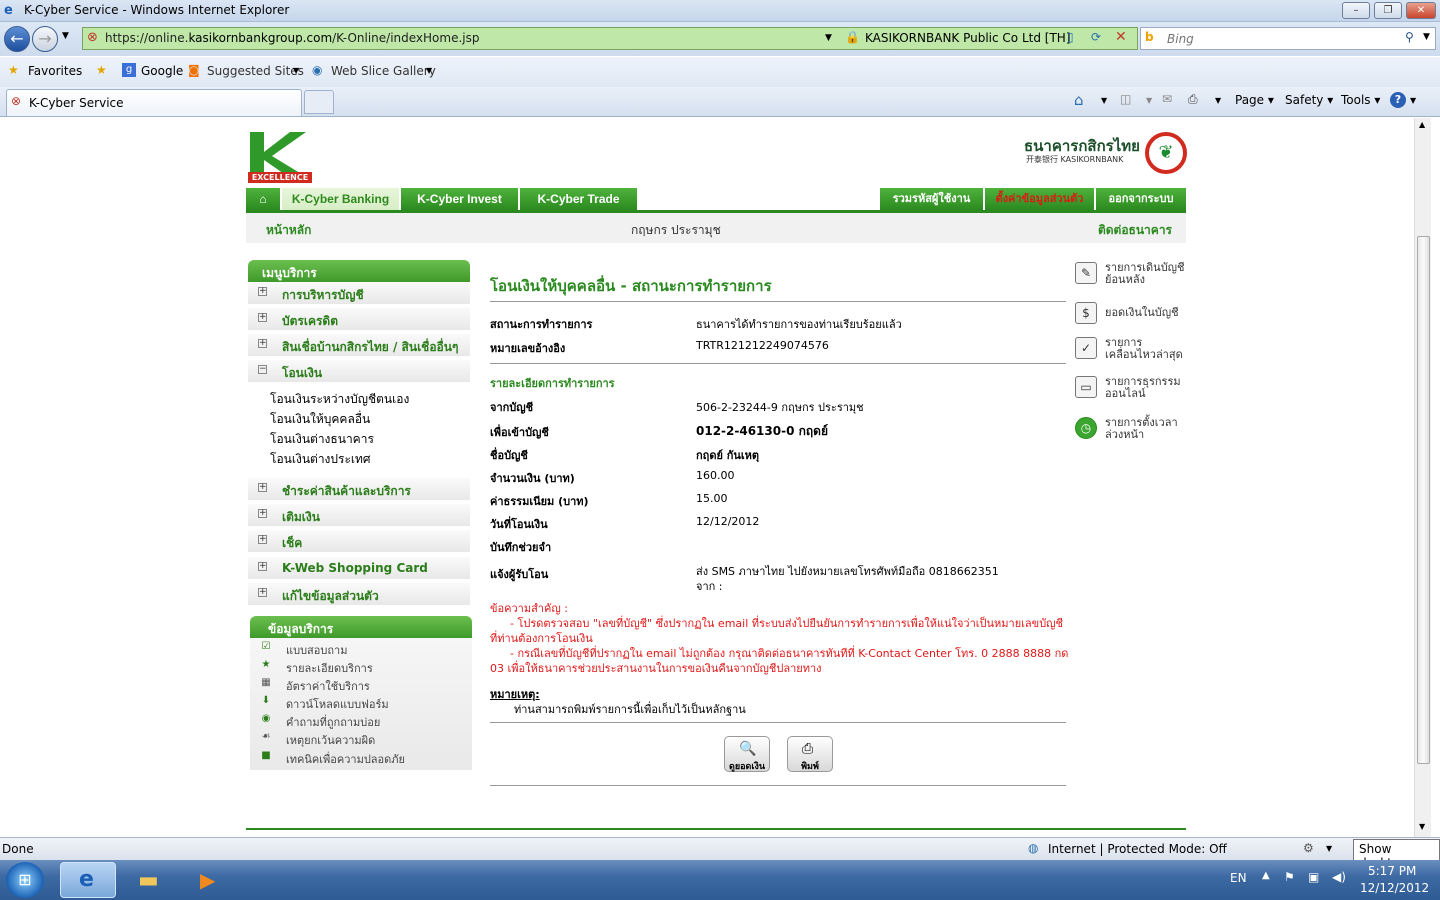 The width and height of the screenshot is (1440, 900). What do you see at coordinates (154, 102) in the screenshot?
I see `tab-k-cyber-service: ⊗ K-Cyber Service` at bounding box center [154, 102].